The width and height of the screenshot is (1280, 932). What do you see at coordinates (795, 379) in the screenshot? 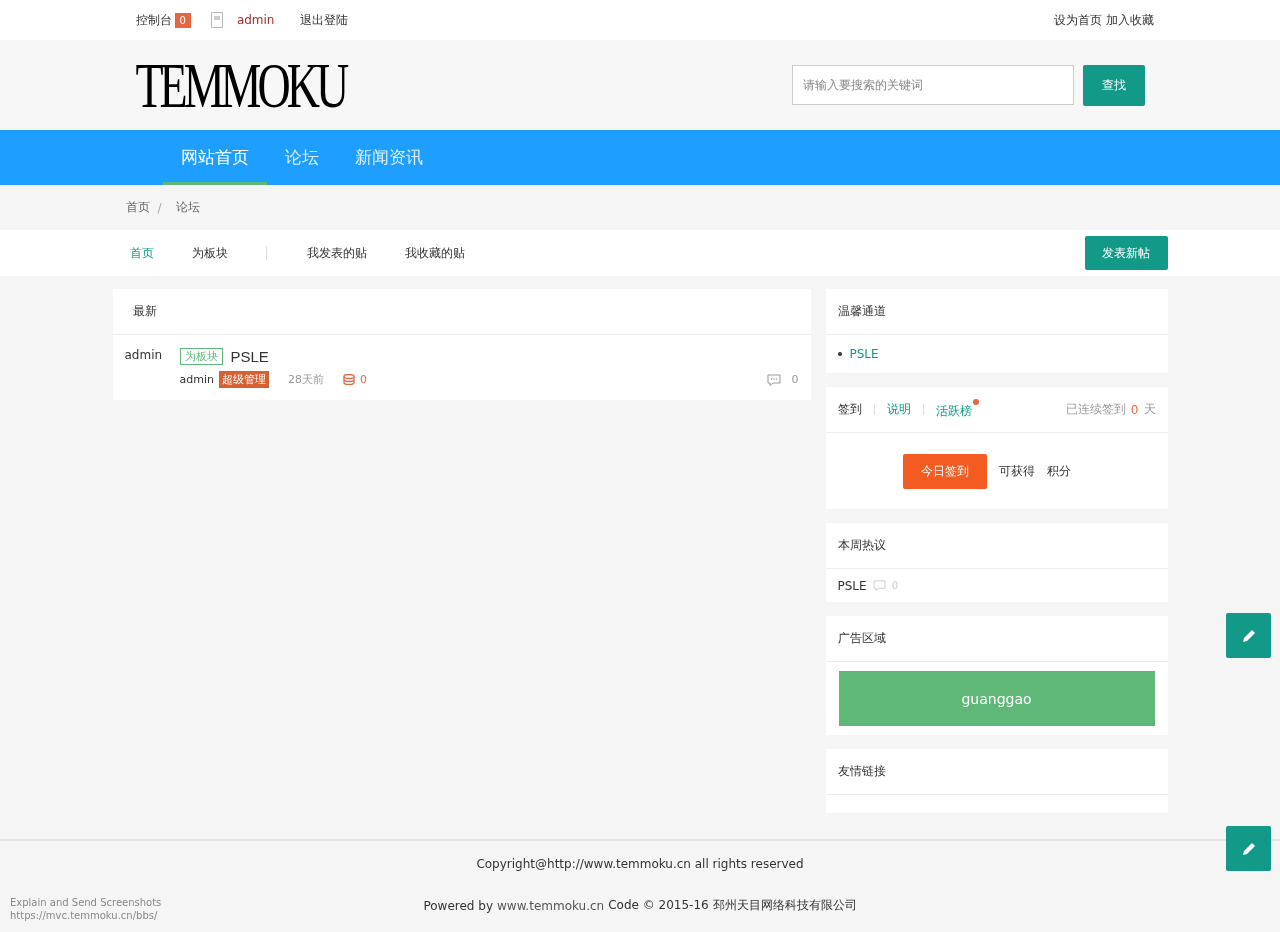
I see `reply-count: 0` at bounding box center [795, 379].